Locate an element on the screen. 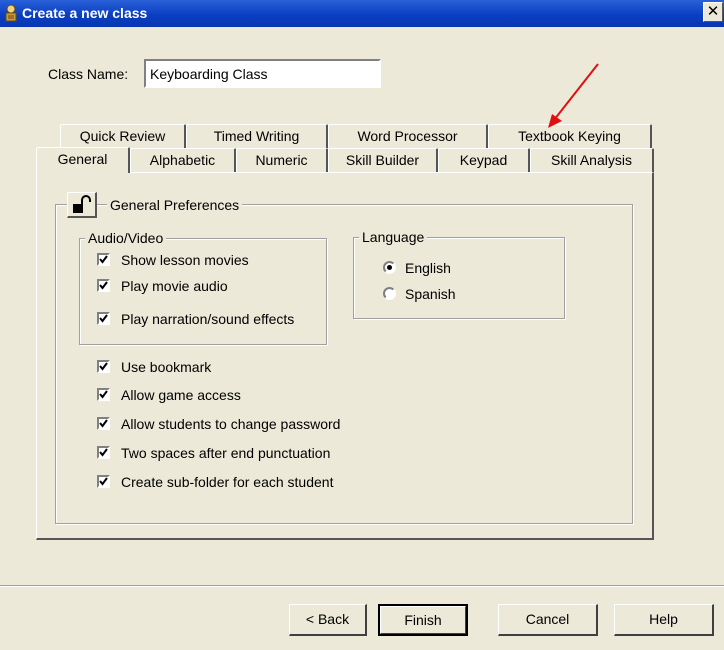 The image size is (724, 650). close-icon: ✕ is located at coordinates (713, 11).